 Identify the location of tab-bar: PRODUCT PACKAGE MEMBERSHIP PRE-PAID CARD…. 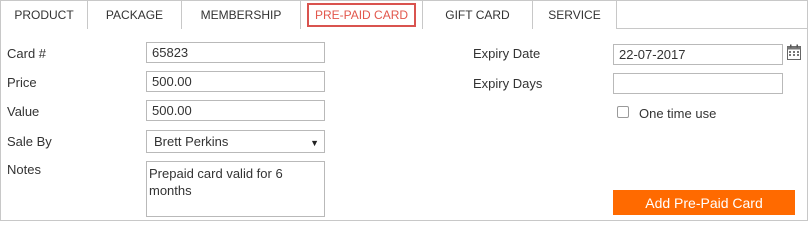
(404, 15).